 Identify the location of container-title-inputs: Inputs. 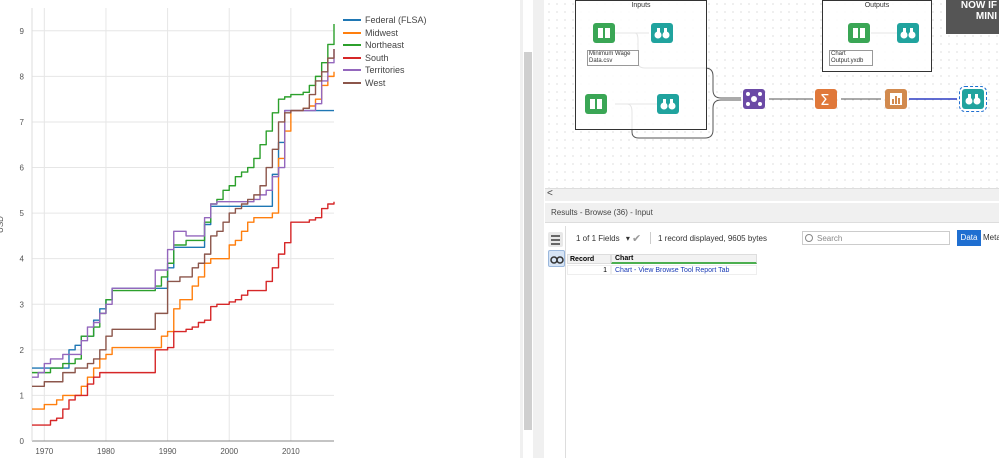
(641, 5).